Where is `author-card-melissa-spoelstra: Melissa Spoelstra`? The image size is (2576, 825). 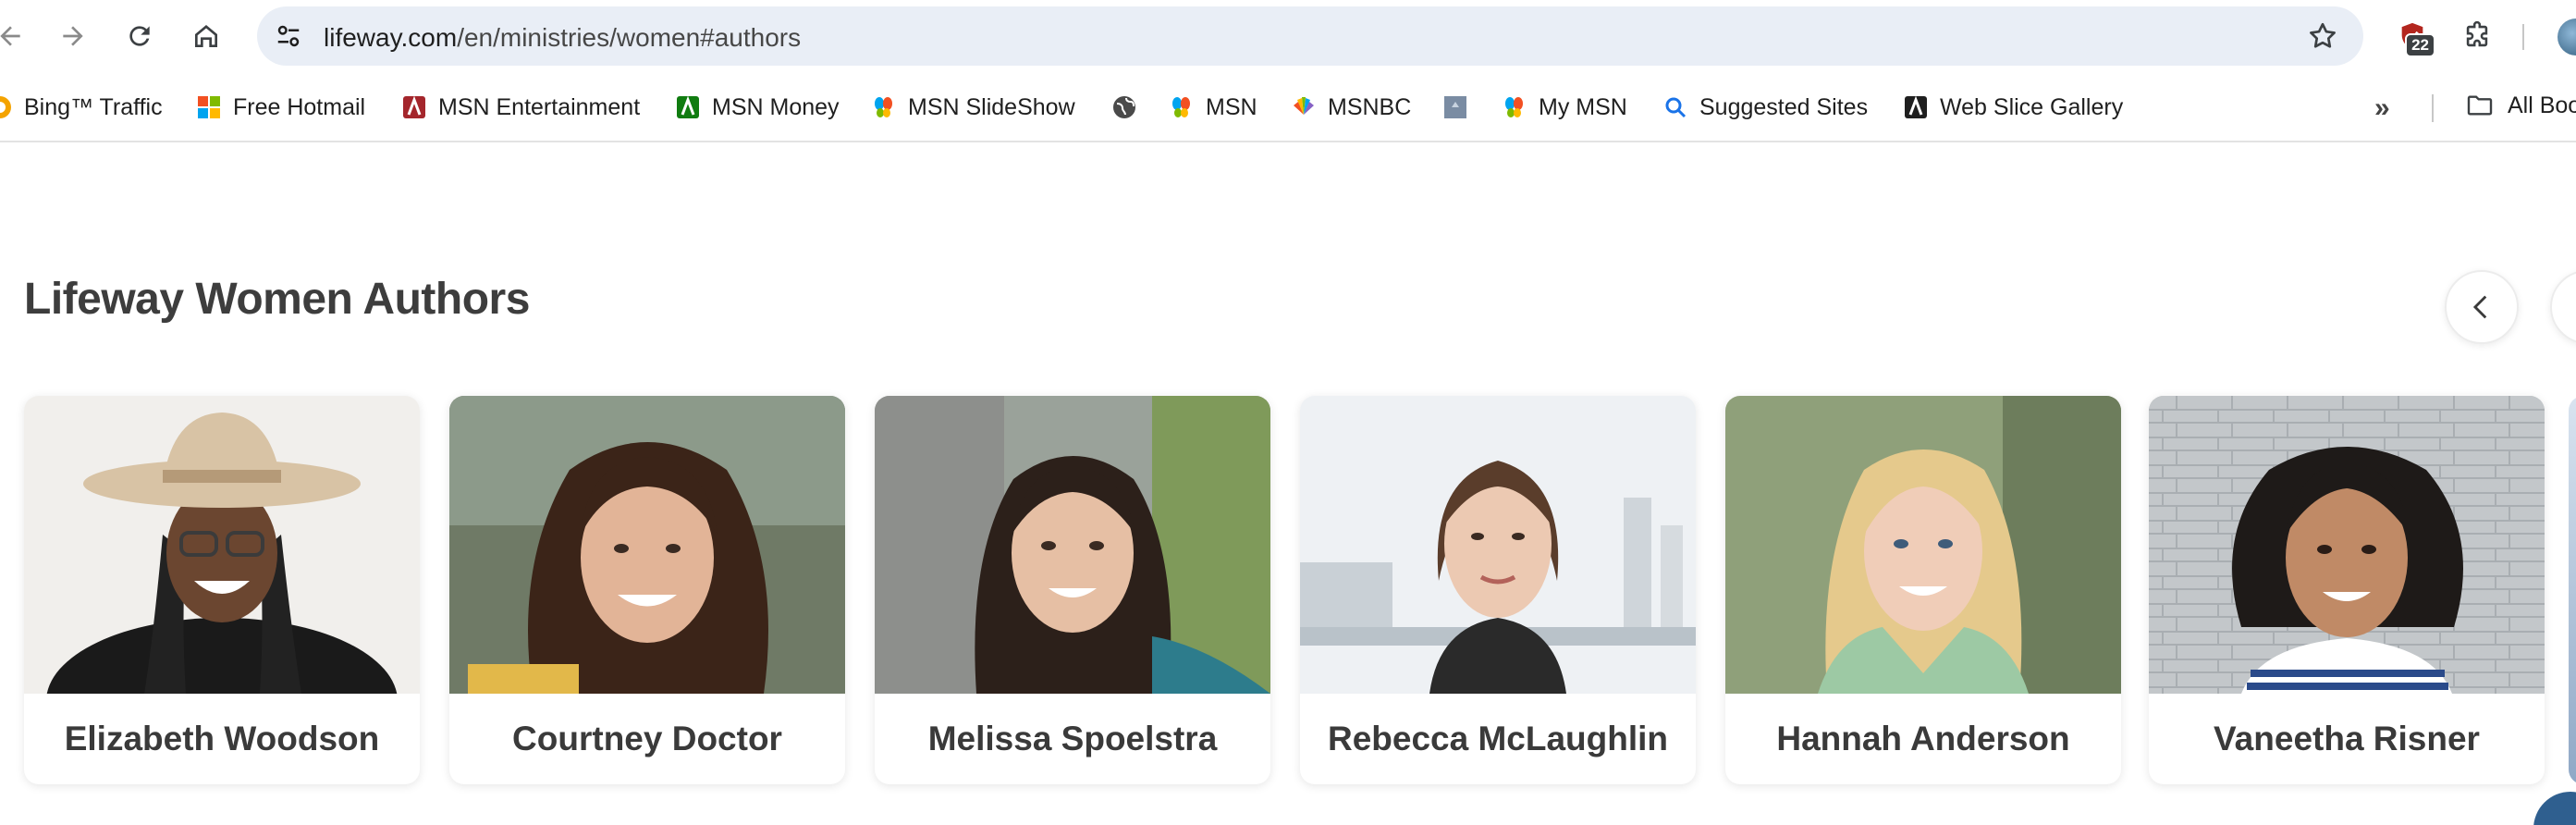
author-card-melissa-spoelstra: Melissa Spoelstra is located at coordinates (1072, 590).